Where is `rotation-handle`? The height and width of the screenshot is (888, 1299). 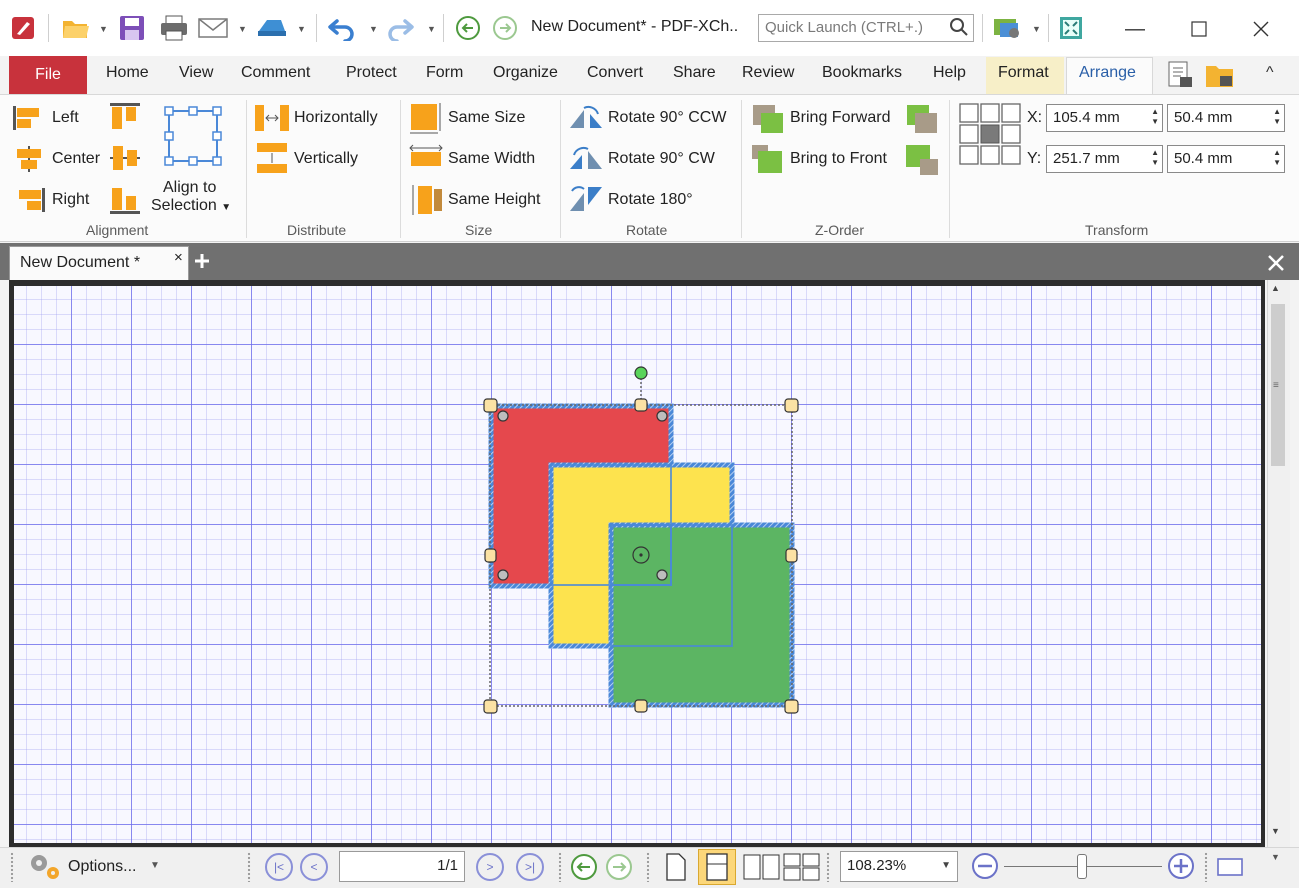
rotation-handle is located at coordinates (641, 373).